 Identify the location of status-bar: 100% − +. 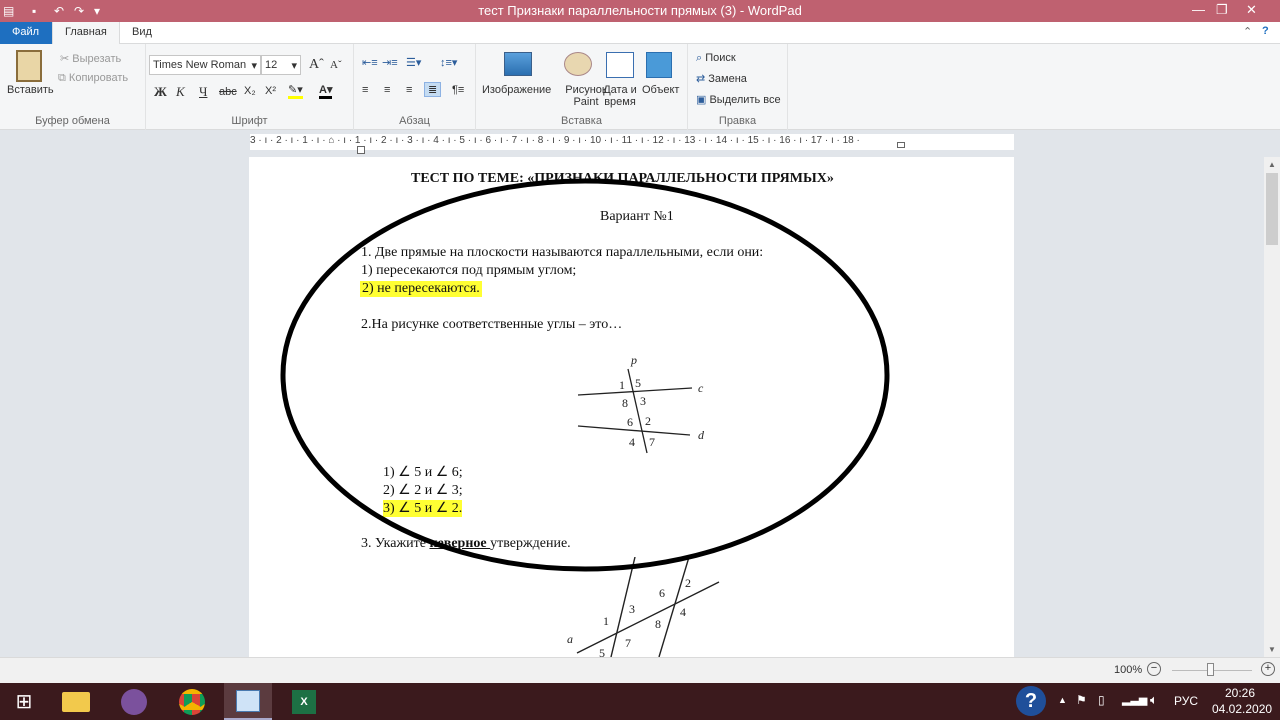
(640, 670).